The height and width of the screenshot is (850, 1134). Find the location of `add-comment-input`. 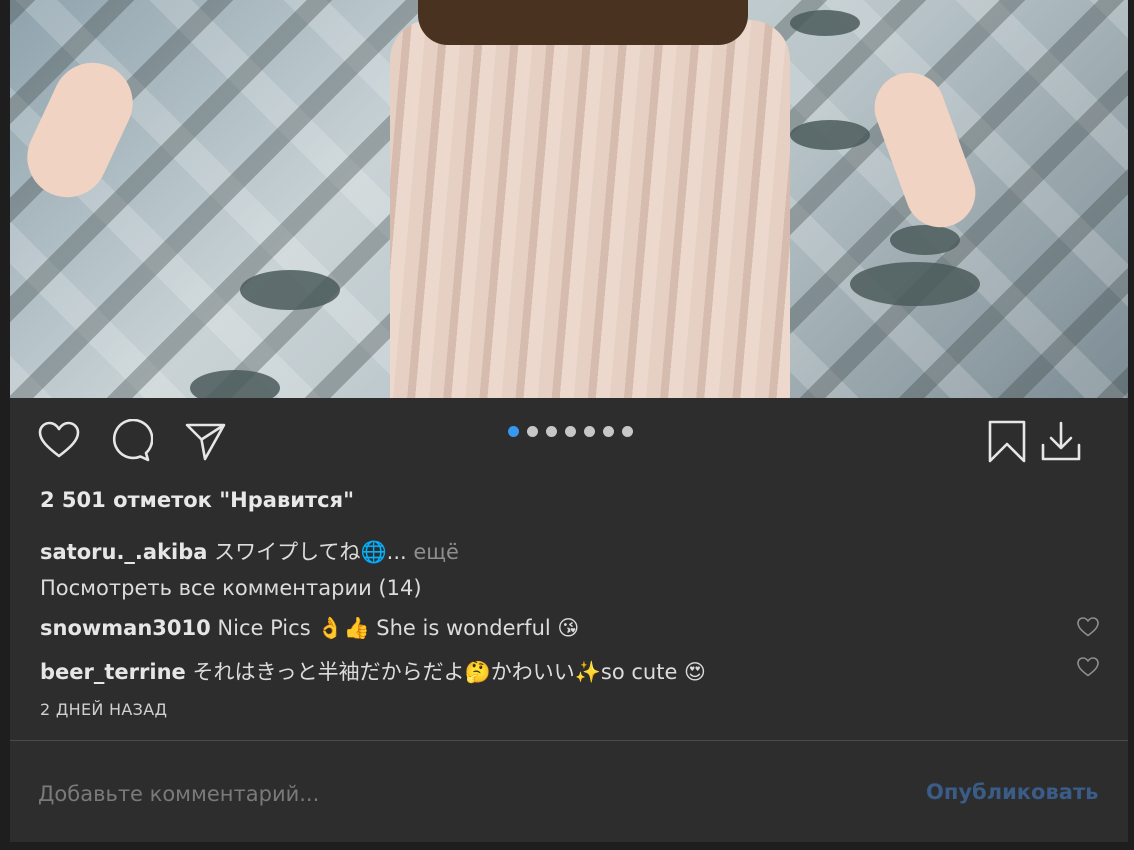

add-comment-input is located at coordinates (468, 794).